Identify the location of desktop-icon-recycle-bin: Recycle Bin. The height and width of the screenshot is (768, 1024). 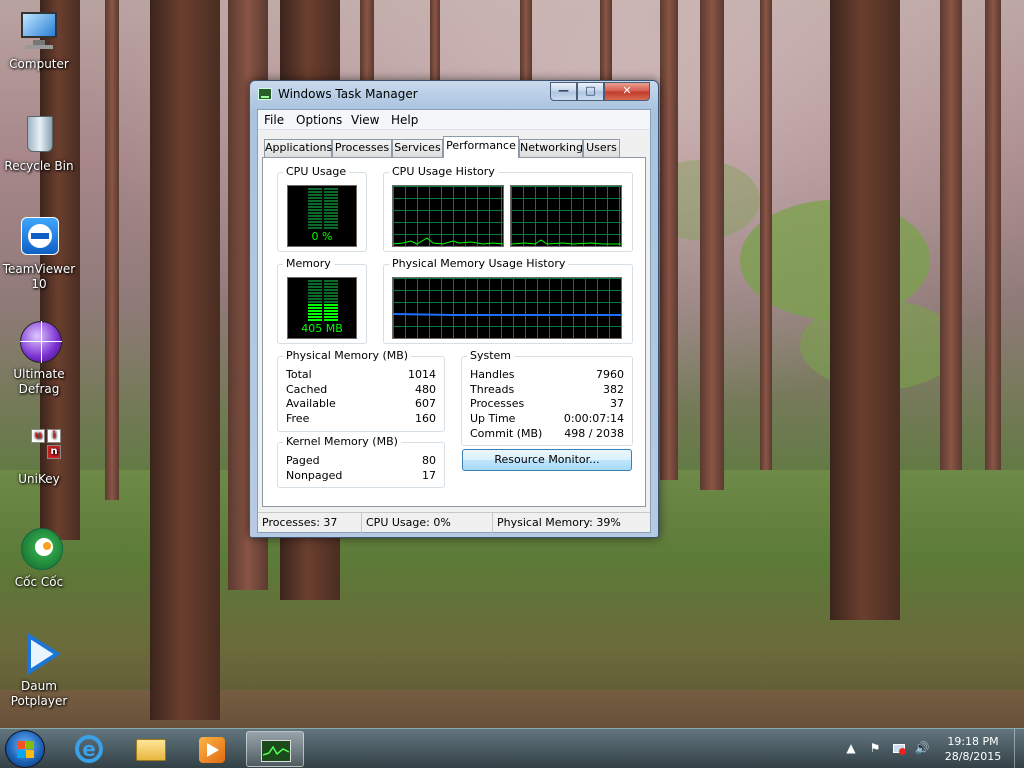
(39, 143).